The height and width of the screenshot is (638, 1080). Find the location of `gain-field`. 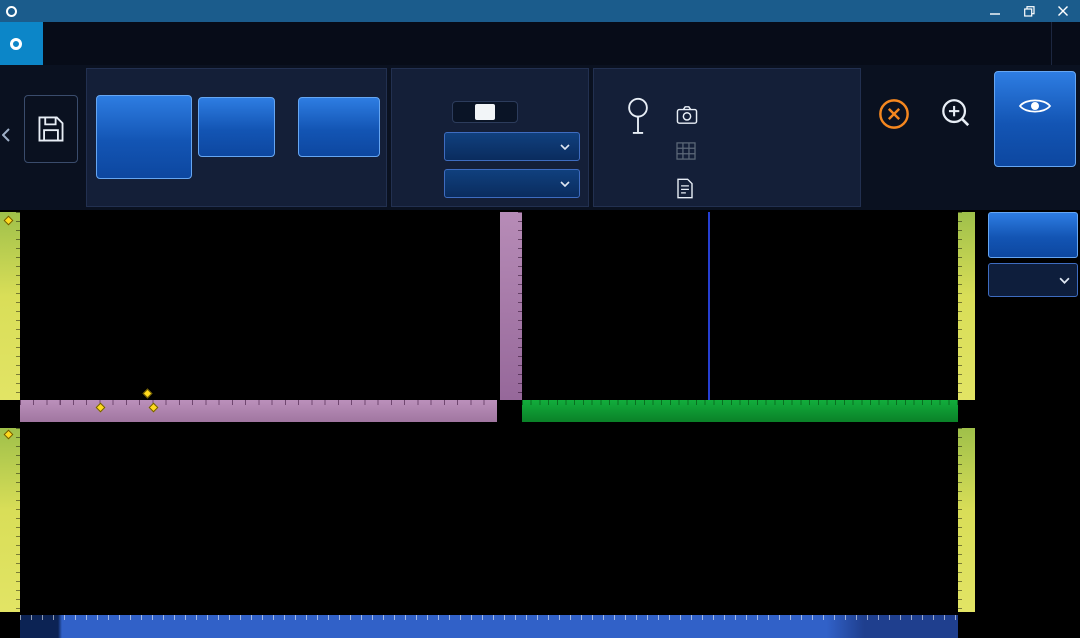

gain-field is located at coordinates (144, 137).